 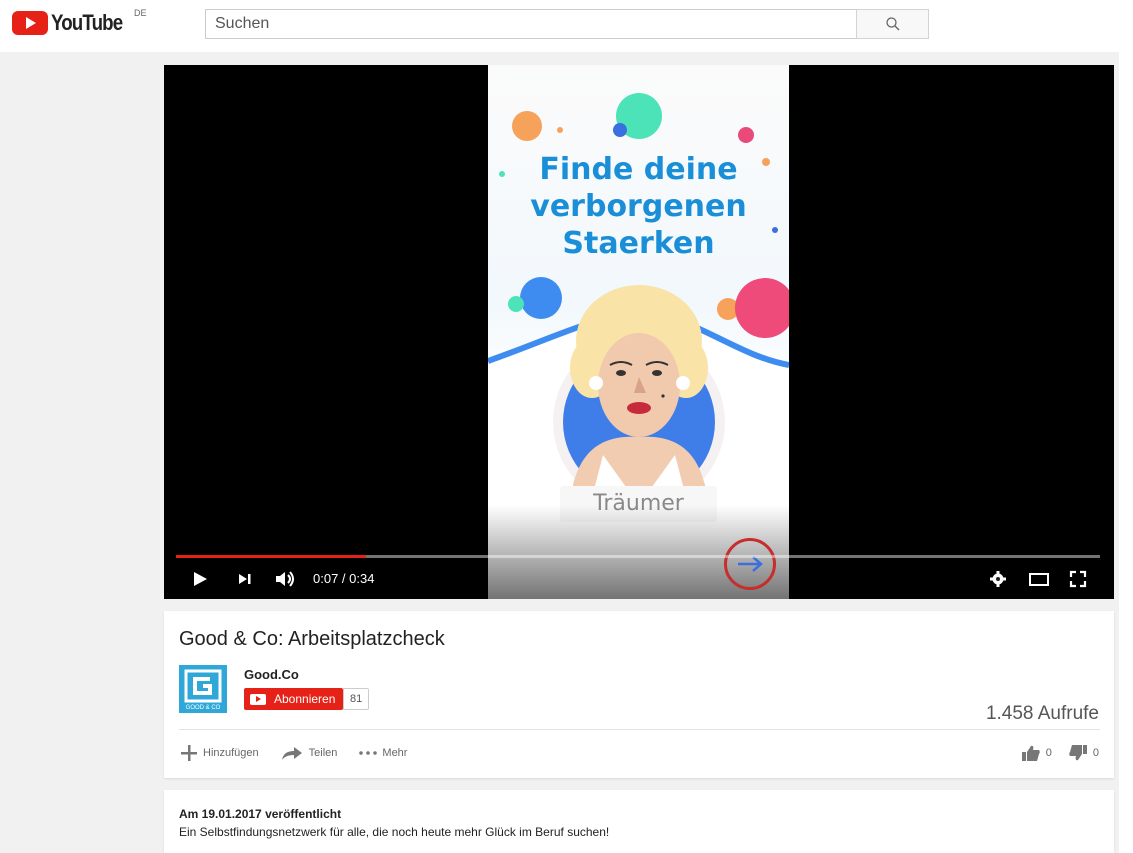 I want to click on time-display: 0:07 / 0:34, so click(x=344, y=578).